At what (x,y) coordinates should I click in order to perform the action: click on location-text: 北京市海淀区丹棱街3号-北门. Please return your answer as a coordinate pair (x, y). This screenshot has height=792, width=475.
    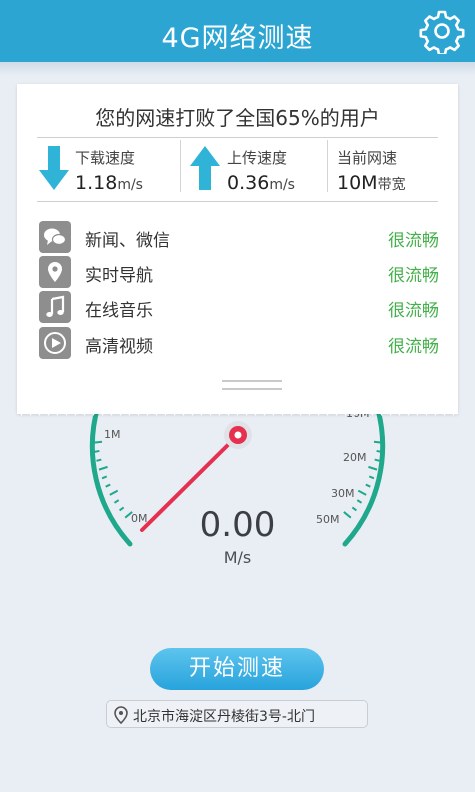
    Looking at the image, I should click on (224, 717).